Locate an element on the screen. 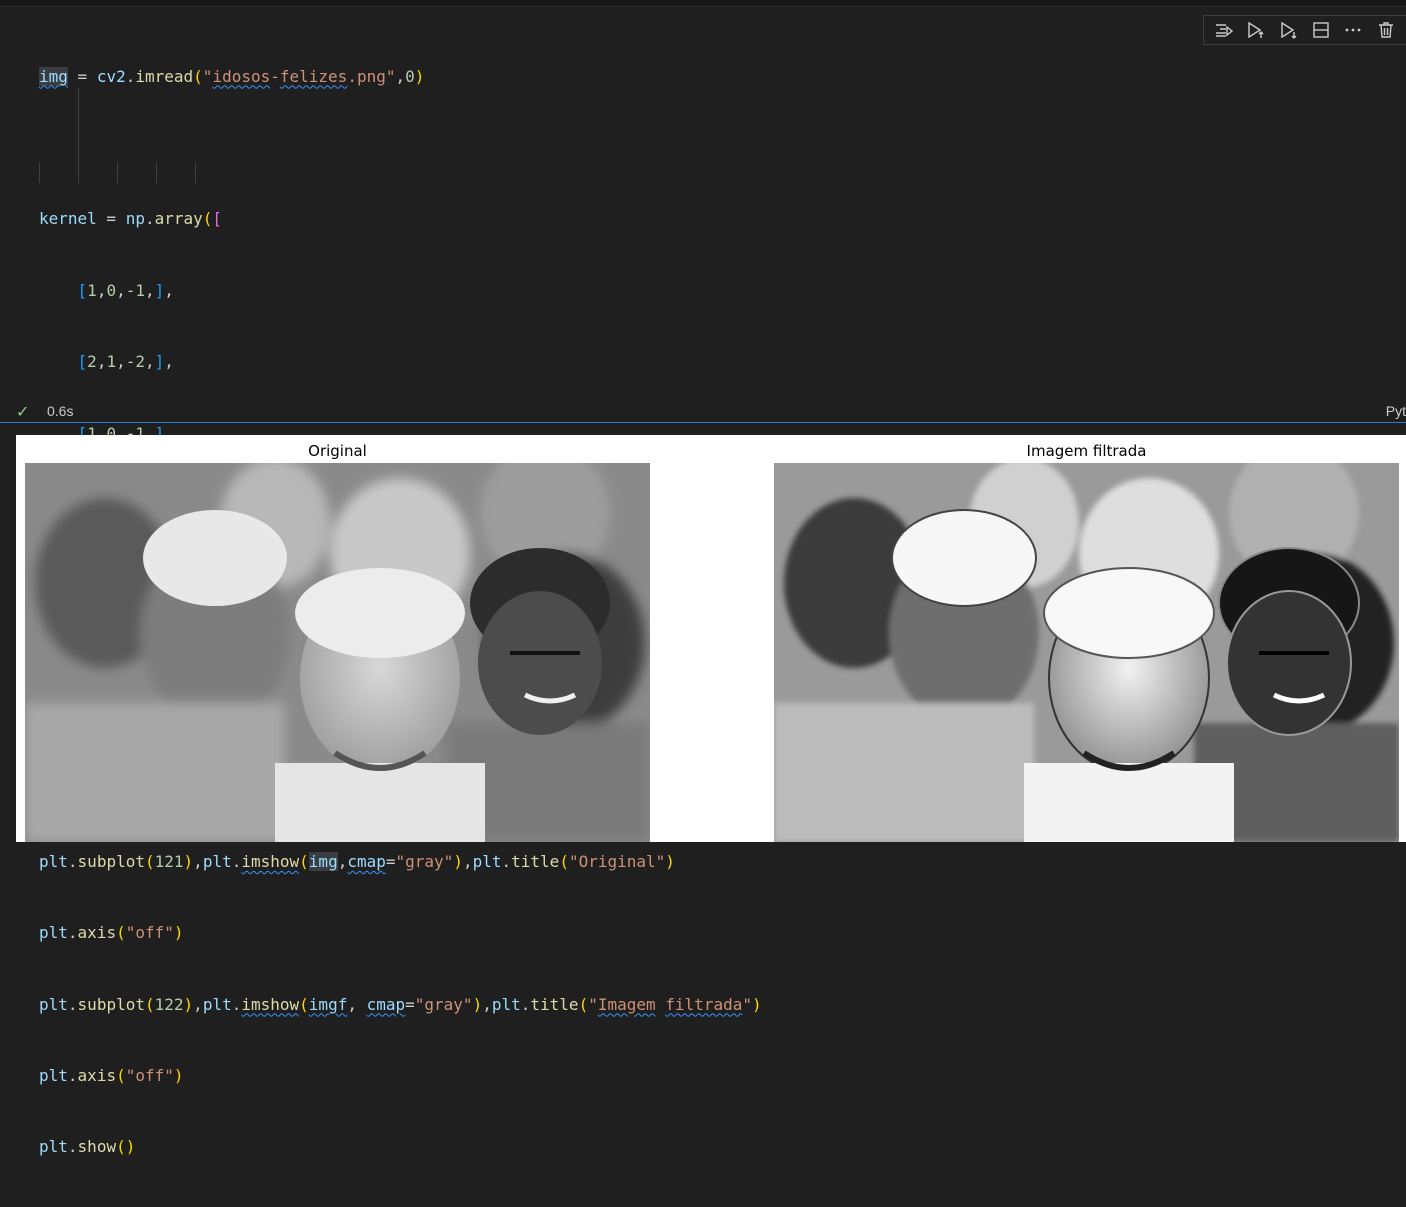 The height and width of the screenshot is (1207, 1406). left-plot-title: Original is located at coordinates (337, 451).